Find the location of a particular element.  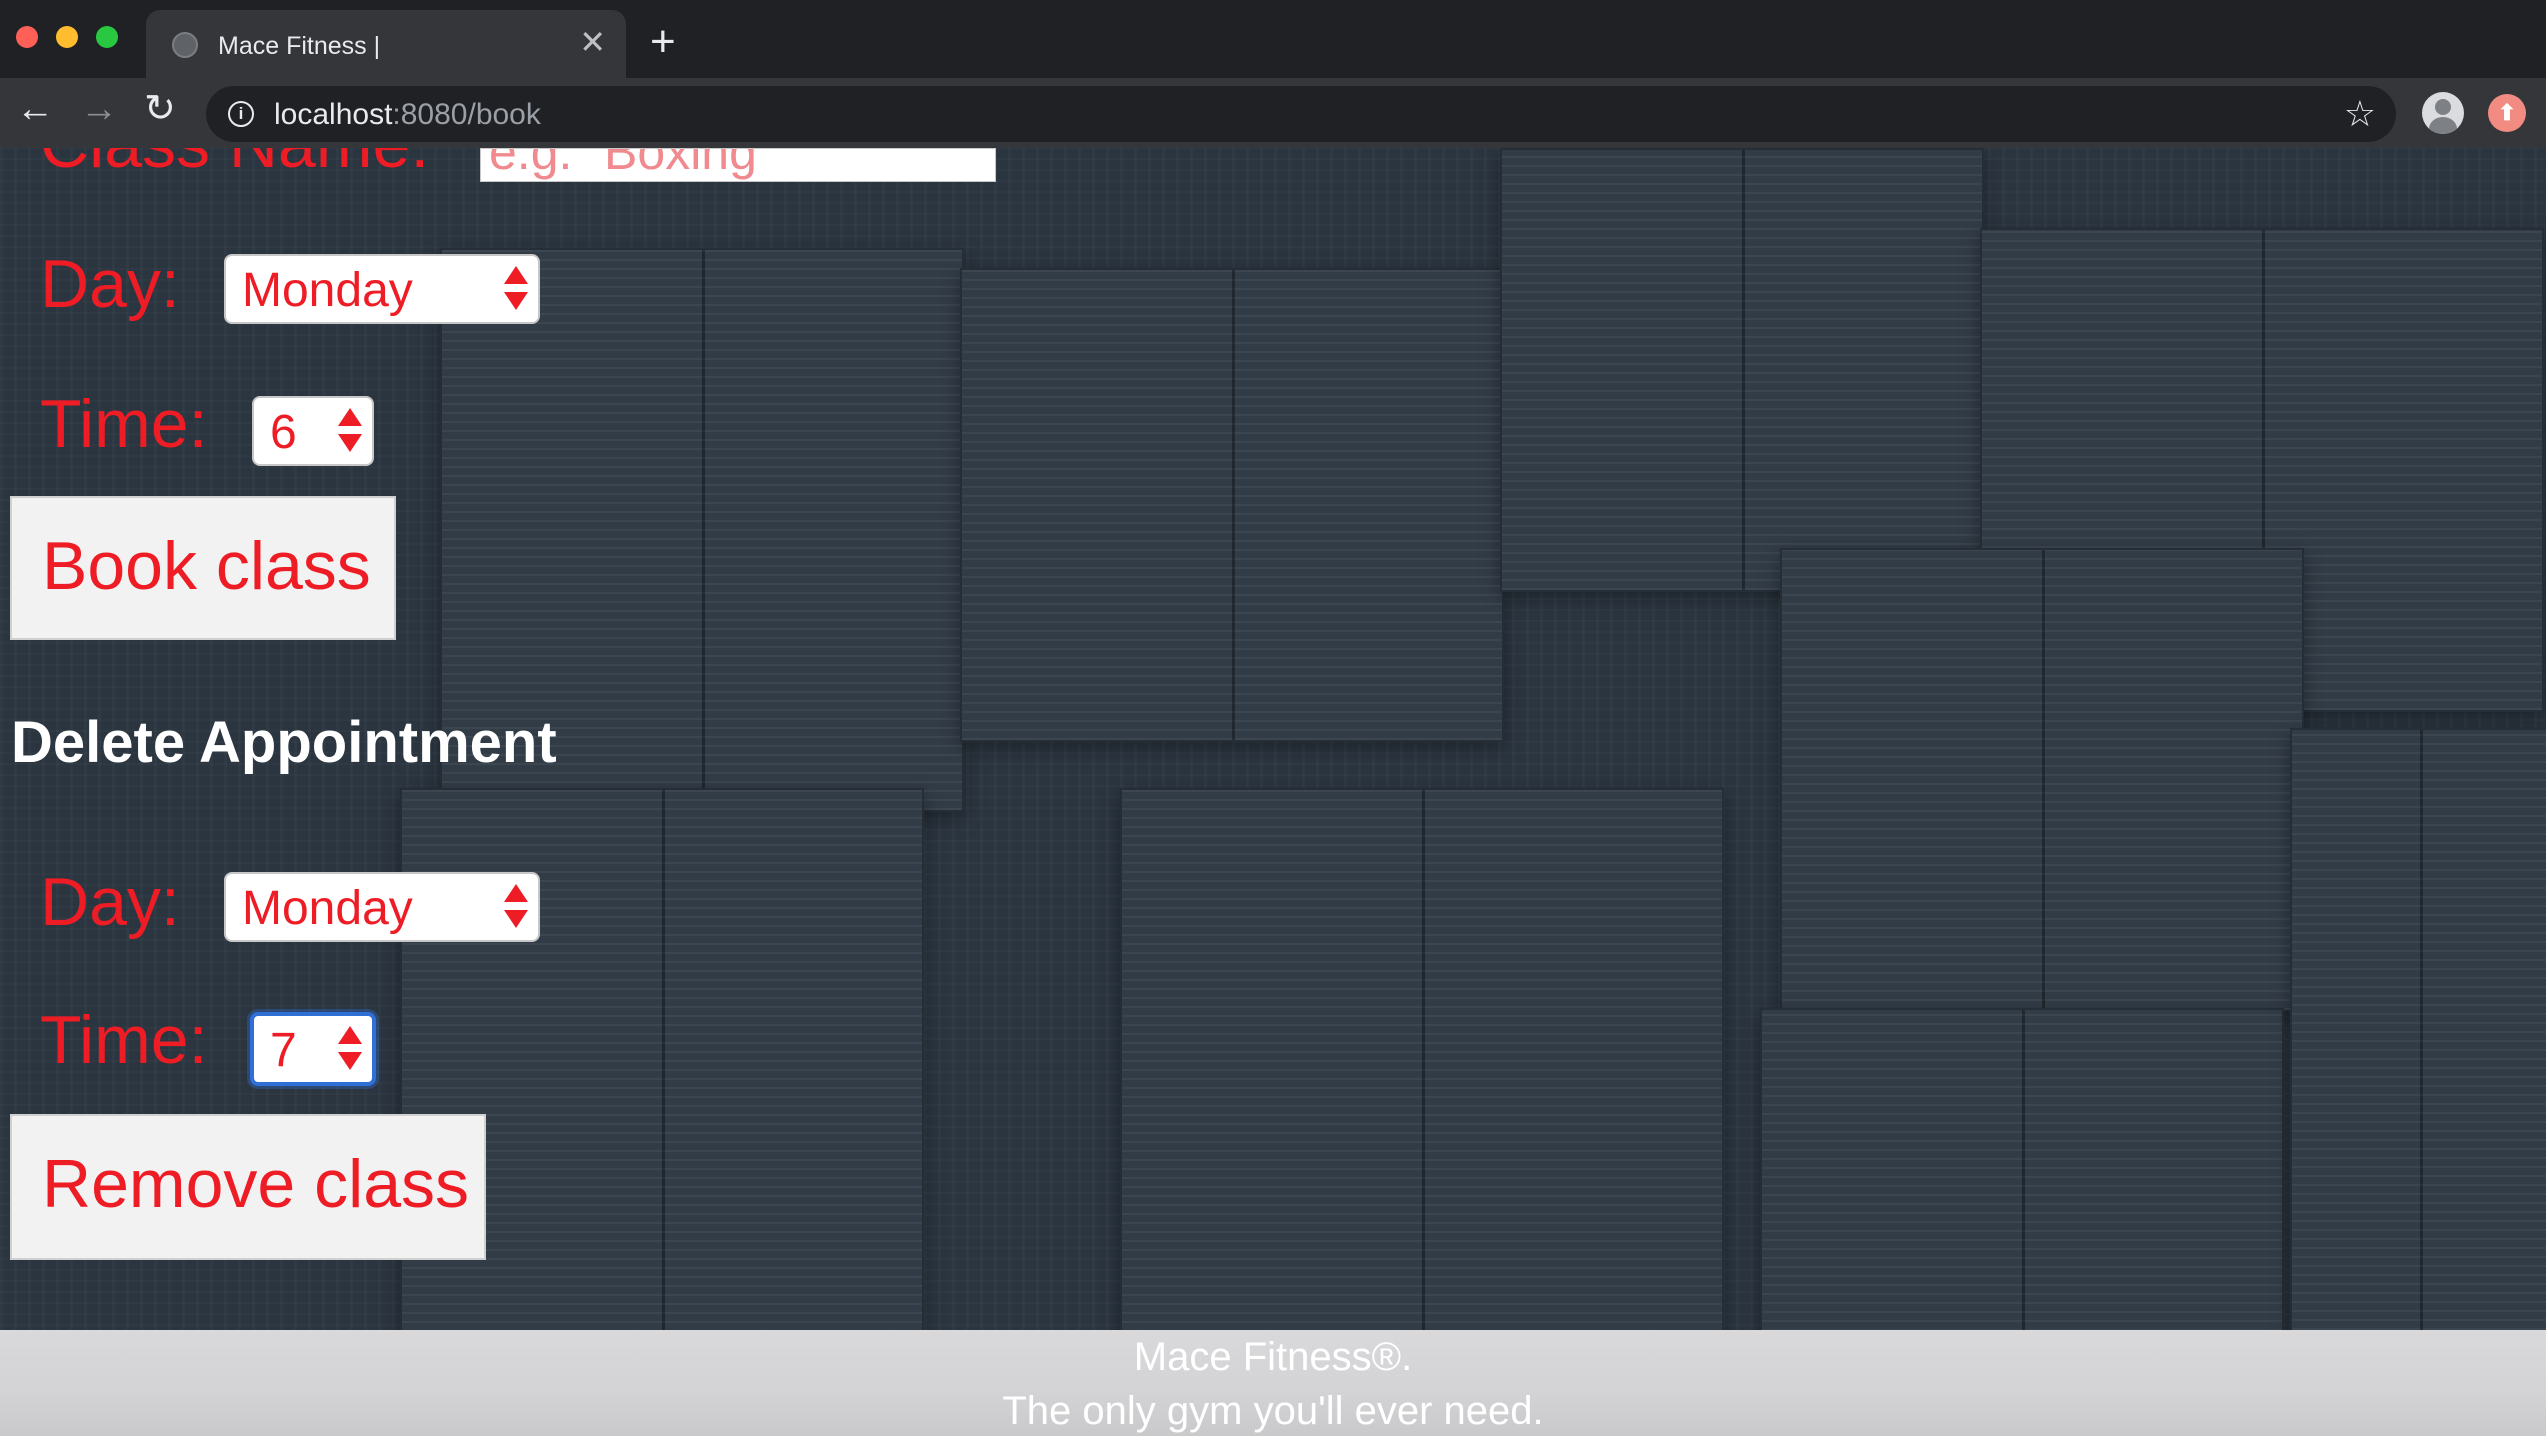

delete-appointment-heading: Delete Appointment is located at coordinates (284, 742).